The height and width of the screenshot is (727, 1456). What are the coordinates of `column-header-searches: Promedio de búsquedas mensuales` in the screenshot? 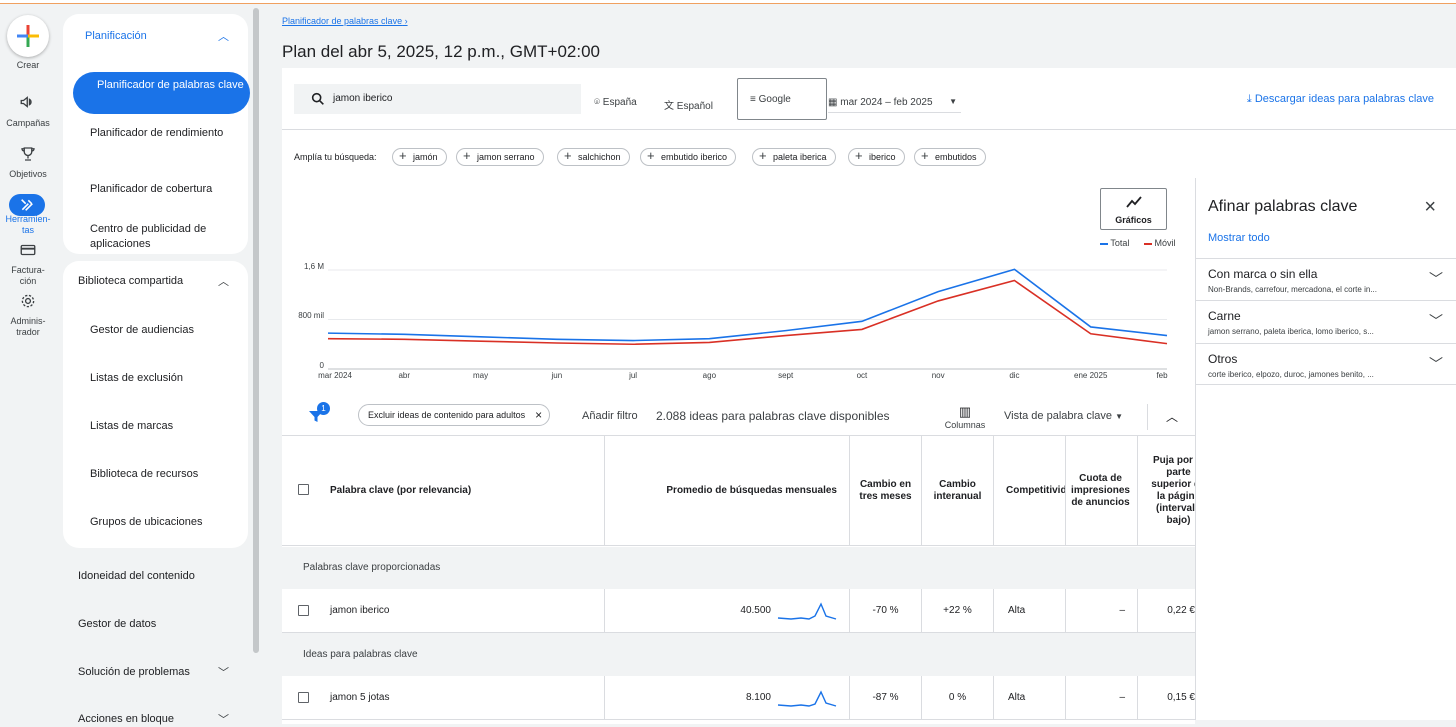 It's located at (727, 491).